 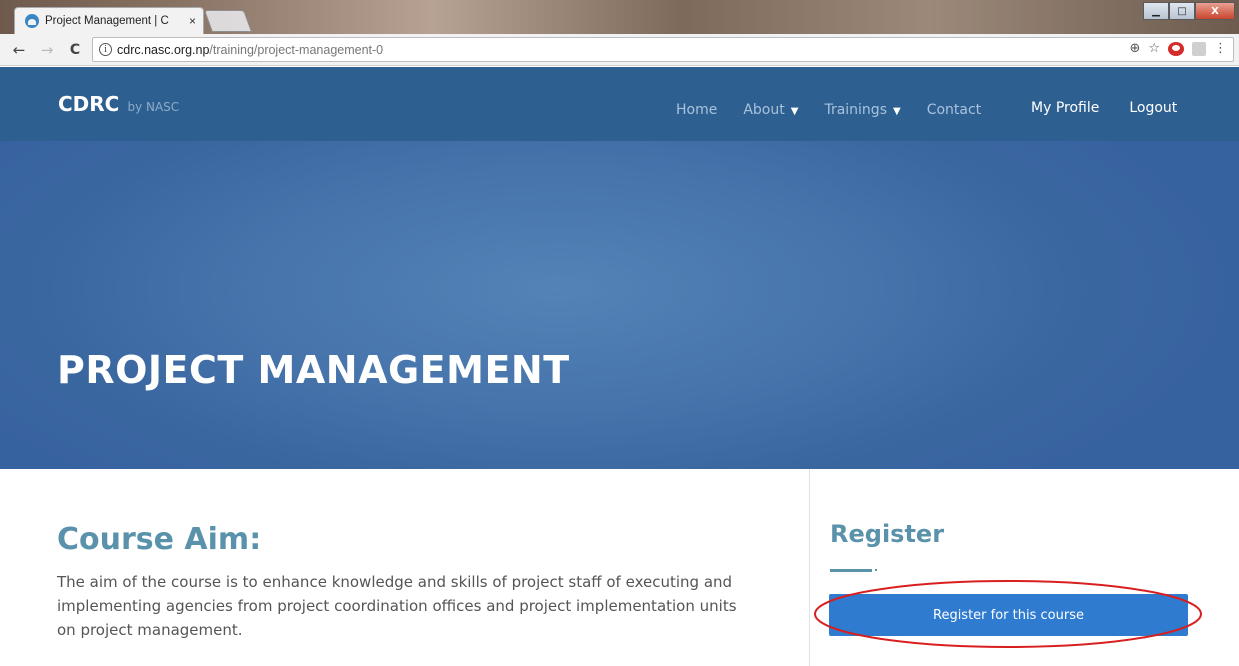 I want to click on site-logo: CDRC by NASC, so click(x=118, y=104).